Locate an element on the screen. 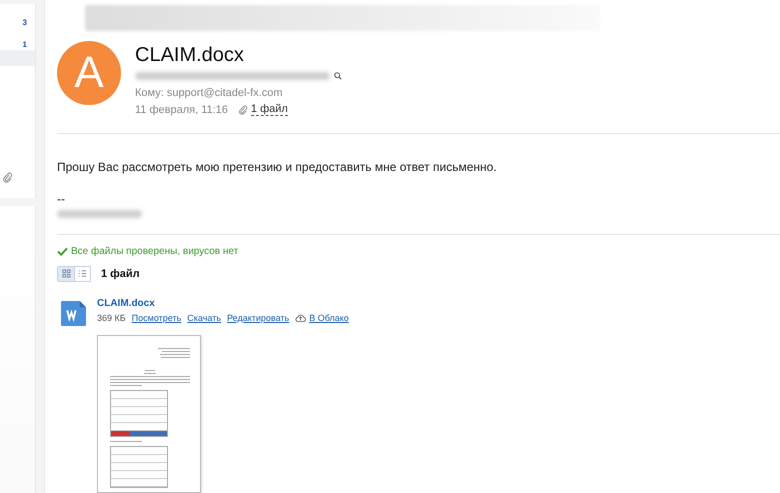  word-document-icon is located at coordinates (73, 313).